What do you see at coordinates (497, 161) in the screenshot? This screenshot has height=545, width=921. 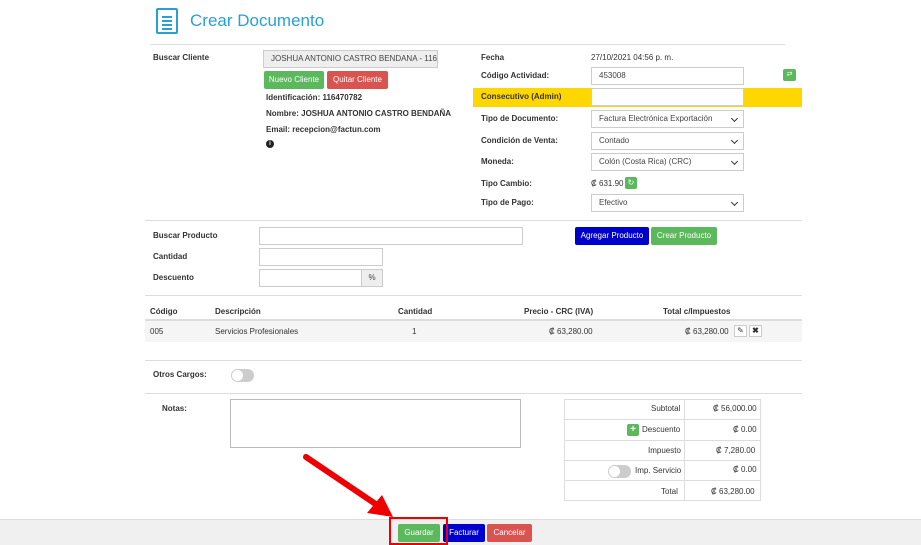 I see `moneda-label: Moneda:` at bounding box center [497, 161].